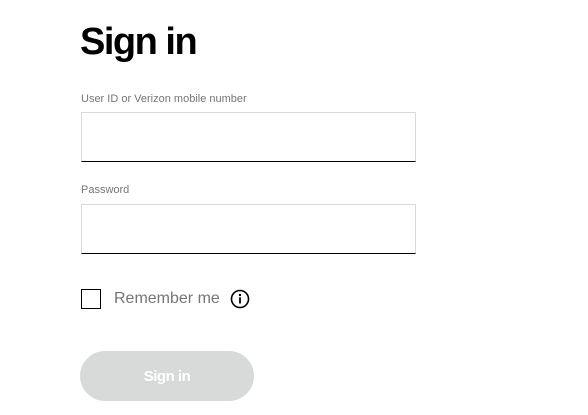  I want to click on user-id-label: User ID or Verizon mobile number, so click(164, 99).